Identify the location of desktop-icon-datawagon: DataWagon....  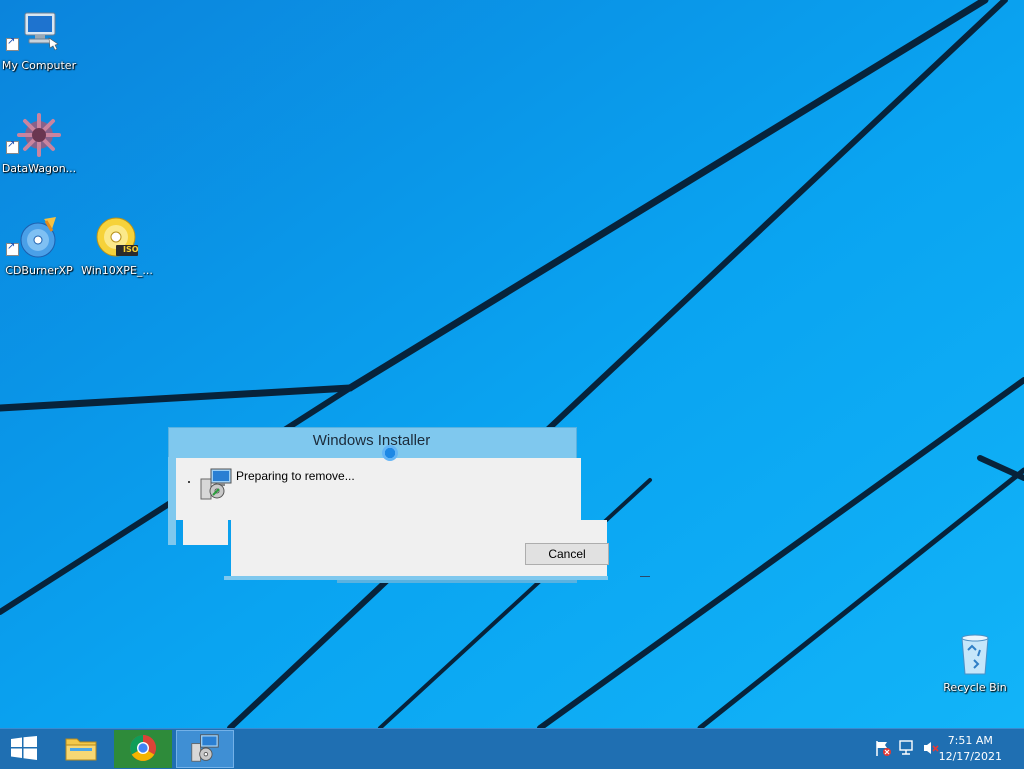
(39, 144).